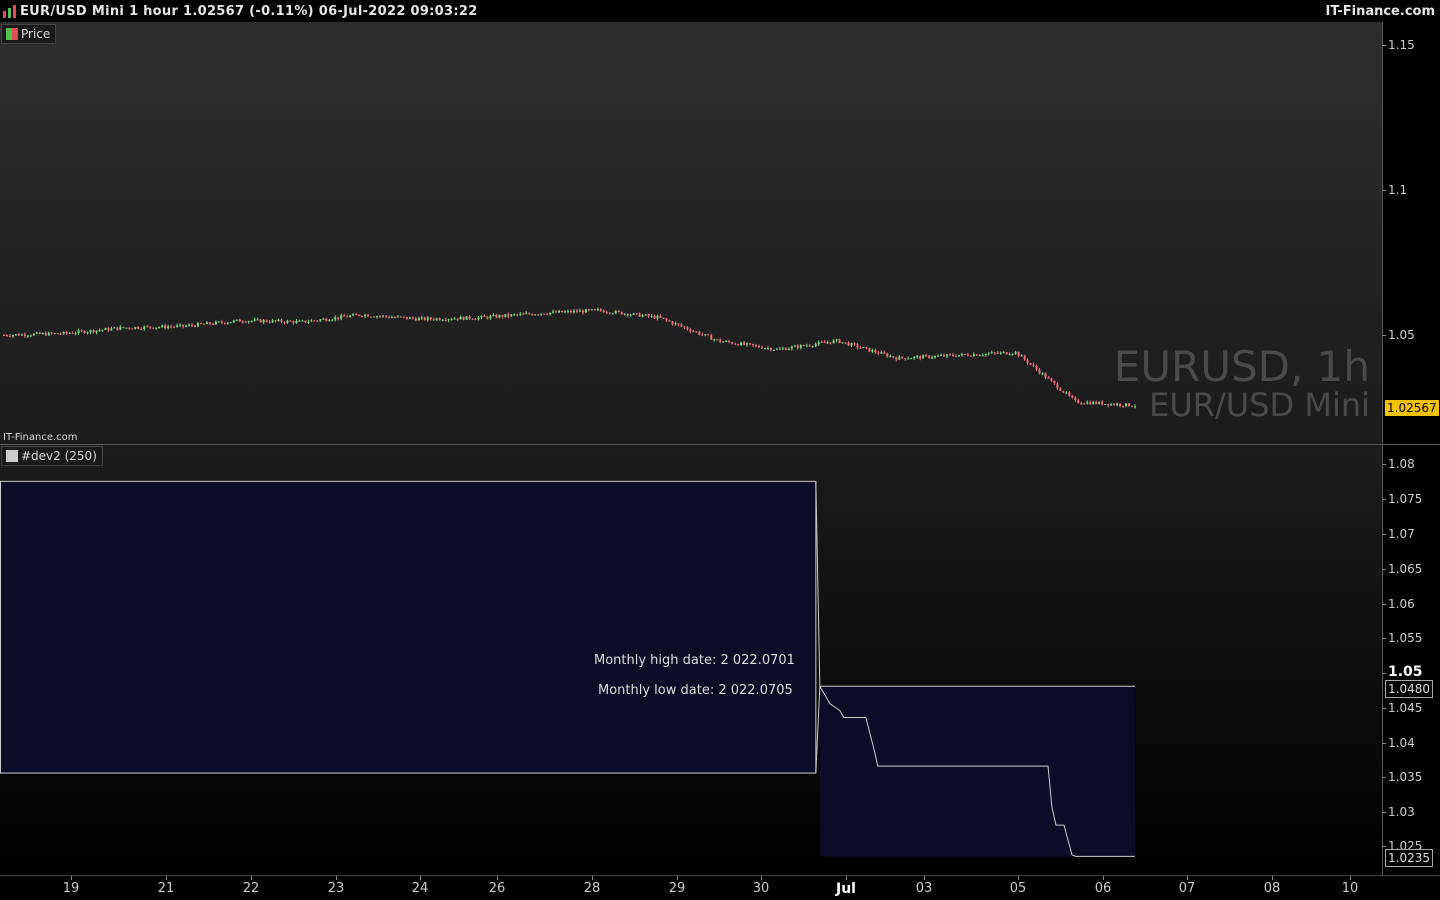 This screenshot has width=1440, height=900. What do you see at coordinates (1401, 45) in the screenshot?
I see `price-tick-label: 1.15` at bounding box center [1401, 45].